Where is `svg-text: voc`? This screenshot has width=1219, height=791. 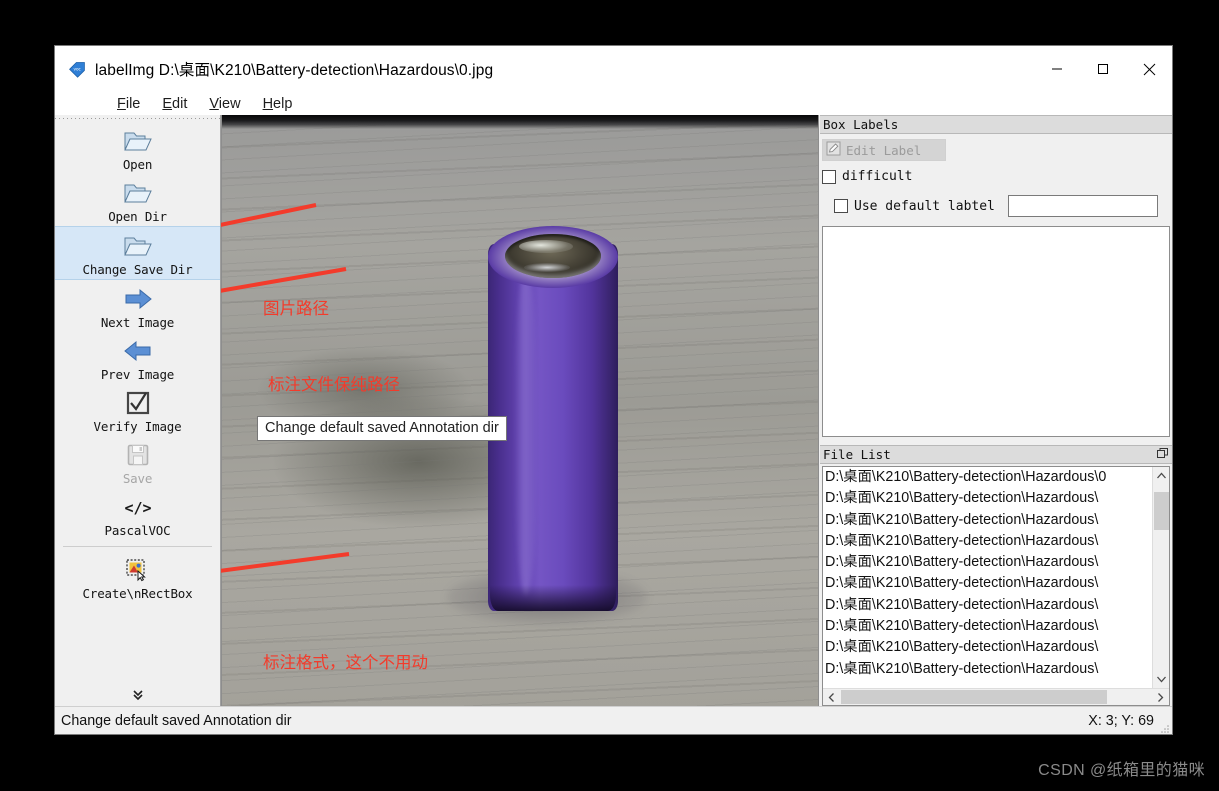
svg-text: voc is located at coordinates (78, 69).